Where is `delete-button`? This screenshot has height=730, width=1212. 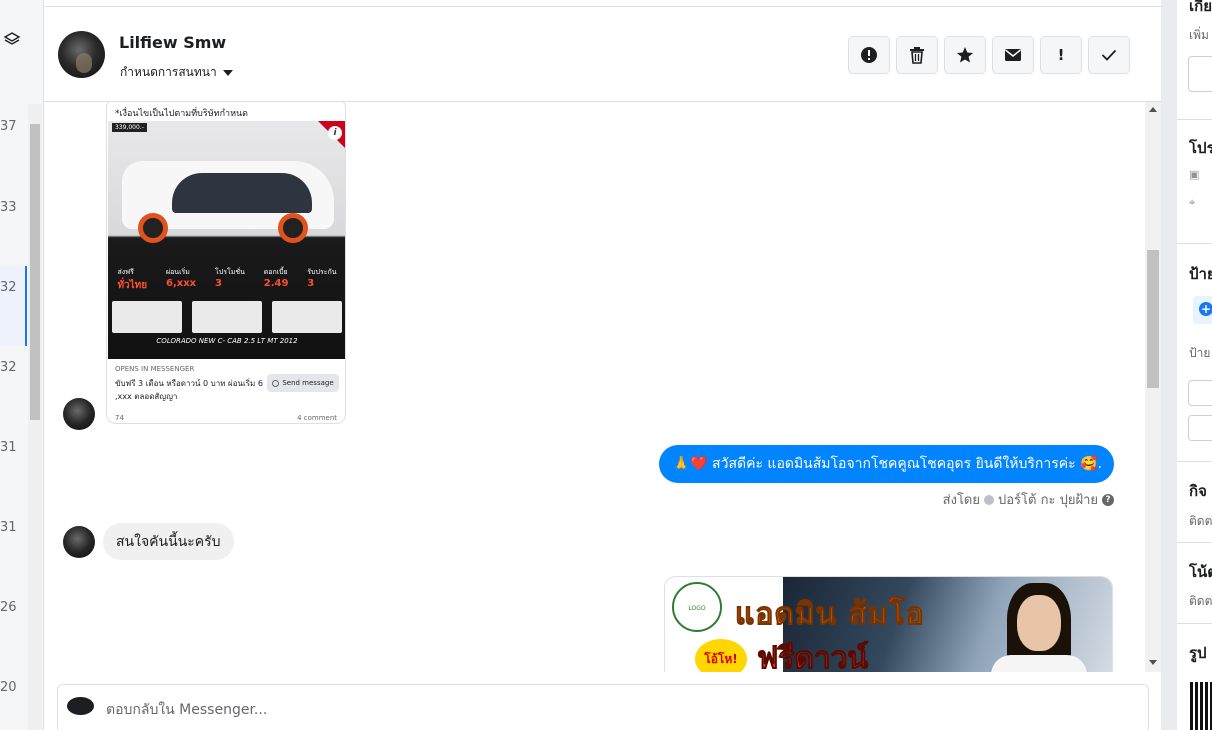
delete-button is located at coordinates (917, 55).